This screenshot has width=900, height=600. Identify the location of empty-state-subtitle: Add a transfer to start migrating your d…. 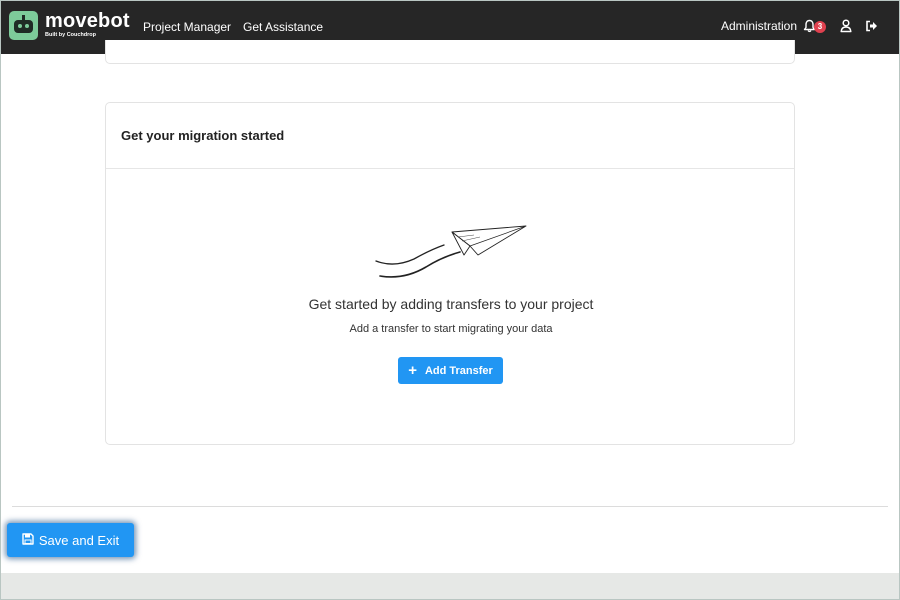
(451, 329).